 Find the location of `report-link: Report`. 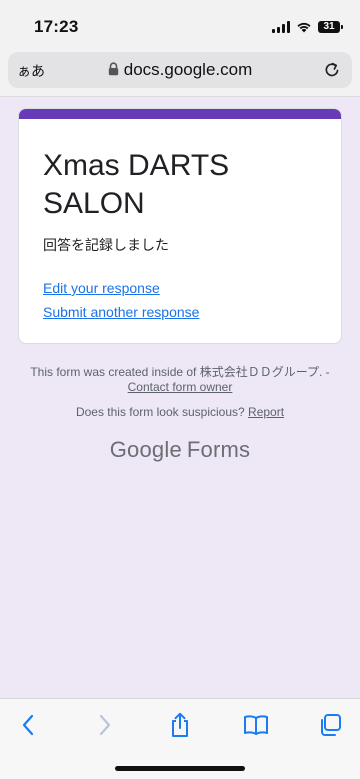

report-link: Report is located at coordinates (266, 412).